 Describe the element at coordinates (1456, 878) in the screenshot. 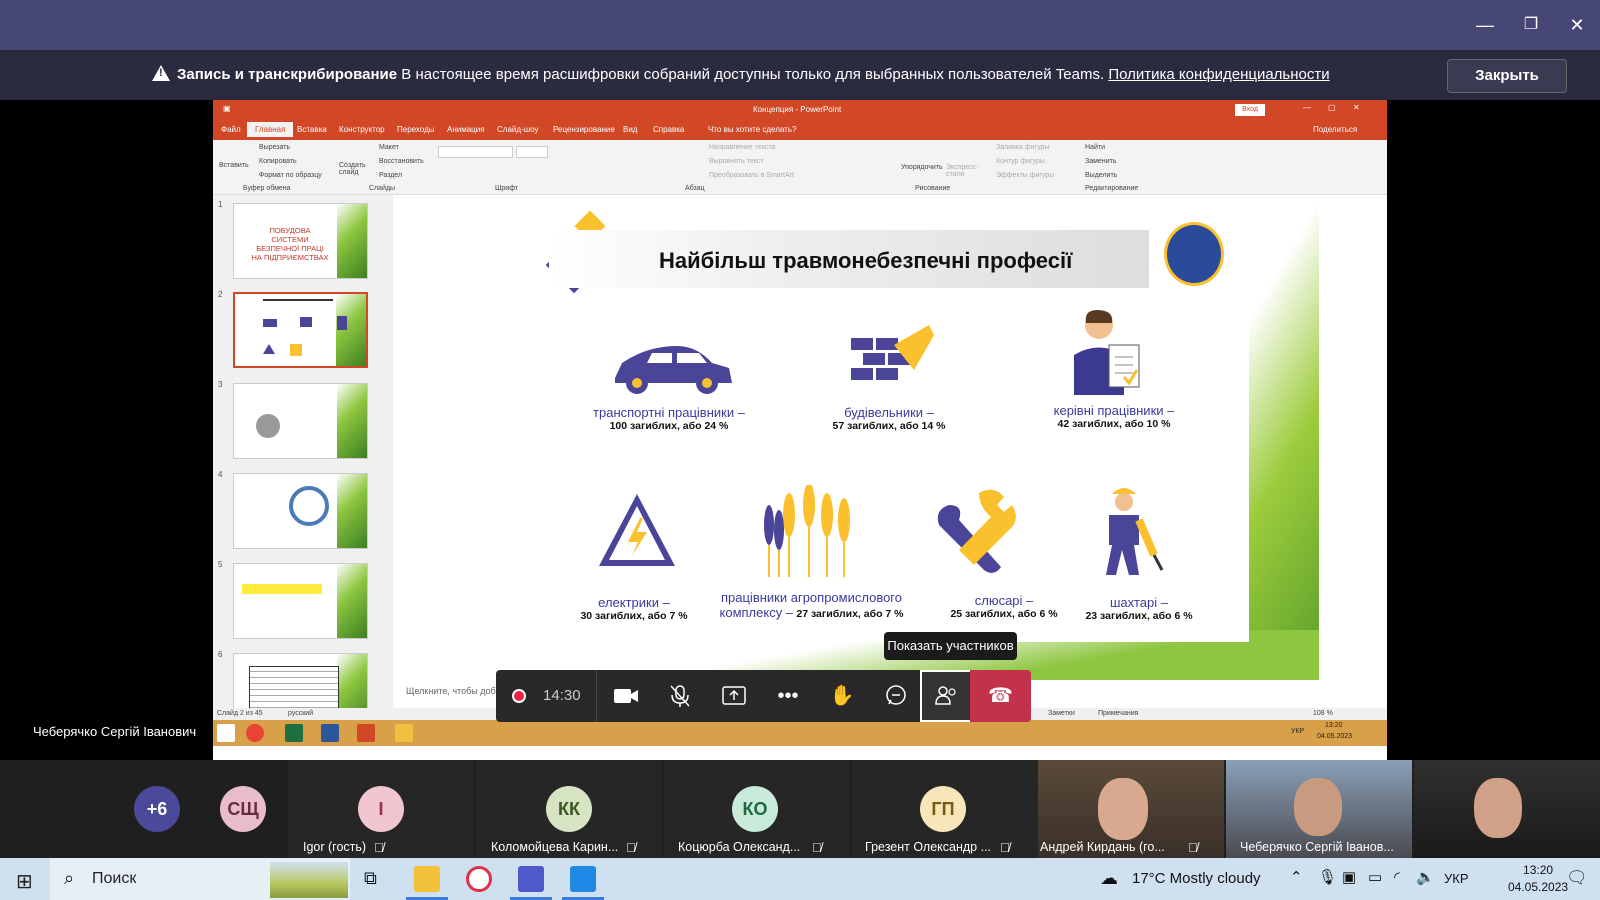

I see `language-indicator: УКР` at that location.